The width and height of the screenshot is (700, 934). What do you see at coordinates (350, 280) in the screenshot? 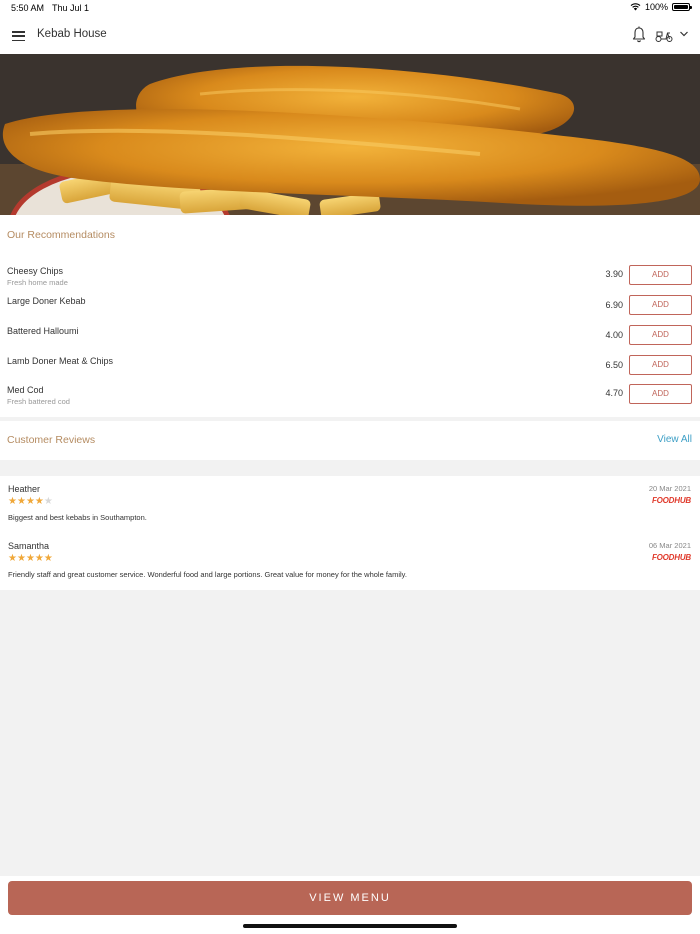
I see `list-item: Cheesy Chips Fresh home made 3.90 ADD` at bounding box center [350, 280].